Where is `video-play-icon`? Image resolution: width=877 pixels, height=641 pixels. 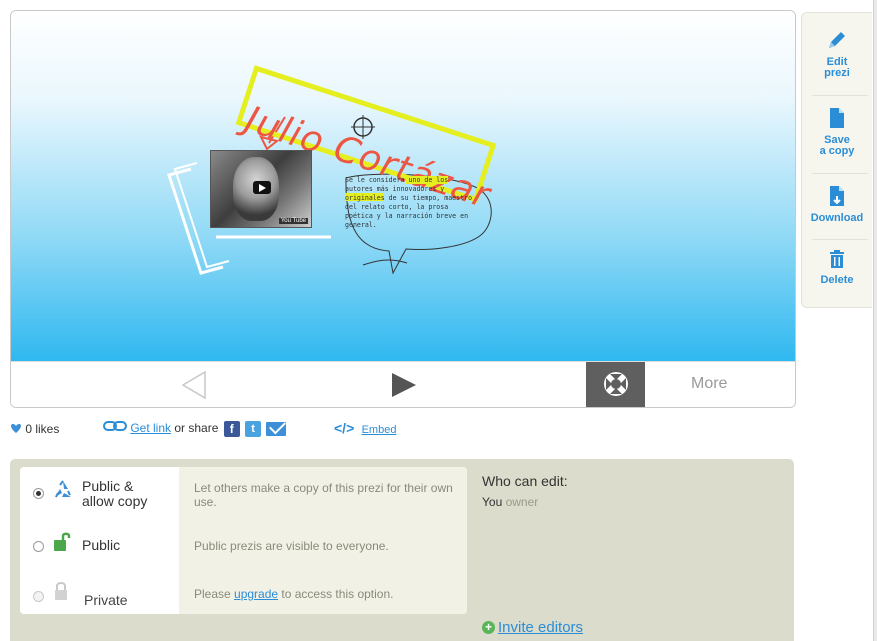 video-play-icon is located at coordinates (262, 187).